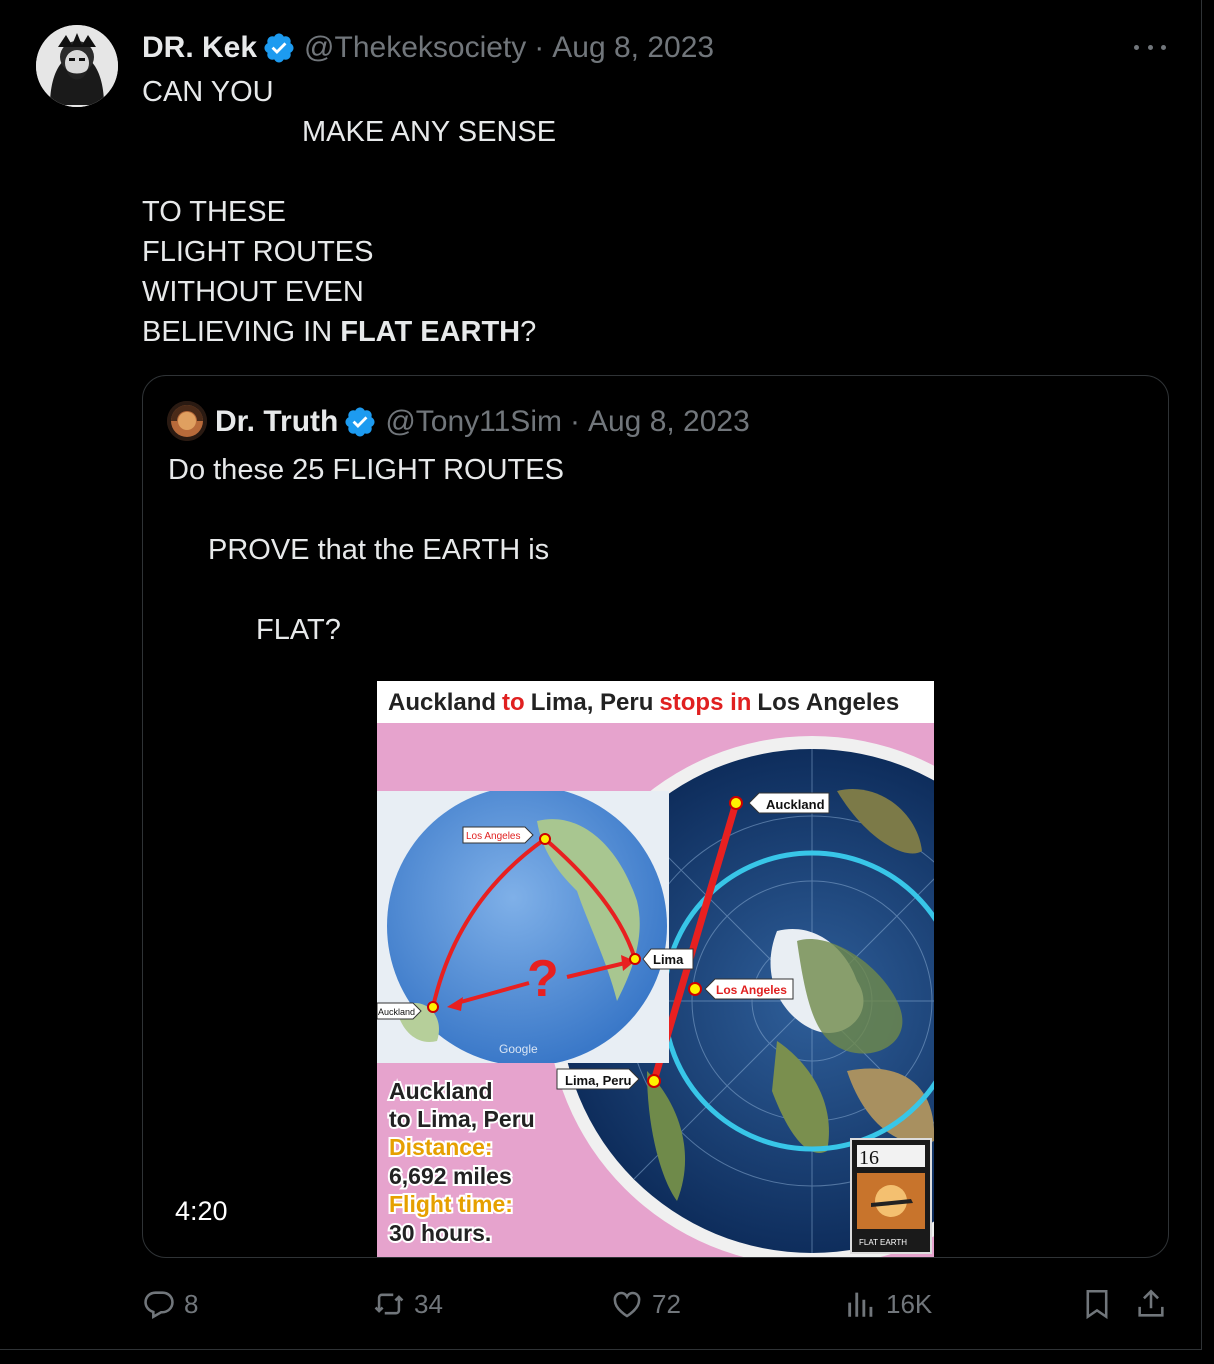 The width and height of the screenshot is (1214, 1364). Describe the element at coordinates (450, 1176) in the screenshot. I see `svg-text: 6,692 miles` at that location.